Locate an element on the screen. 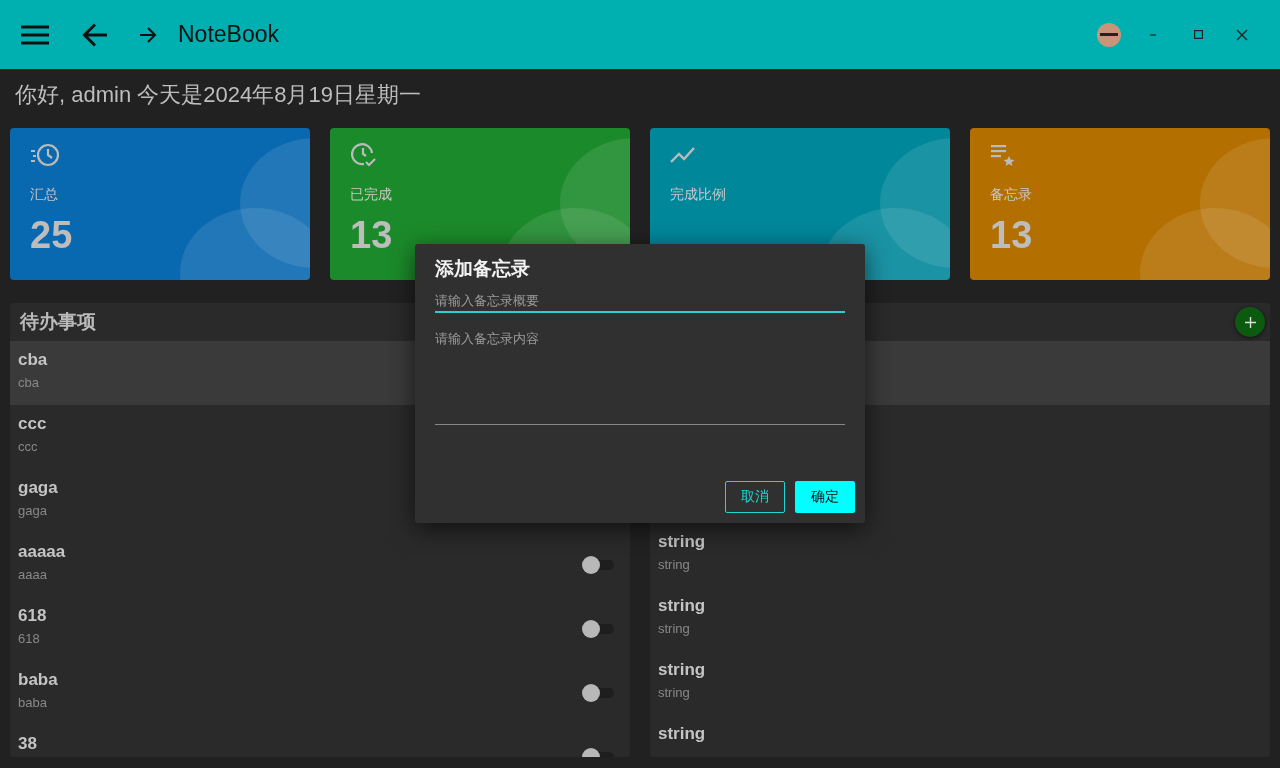 The width and height of the screenshot is (1280, 768). item-note: cba is located at coordinates (28, 382).